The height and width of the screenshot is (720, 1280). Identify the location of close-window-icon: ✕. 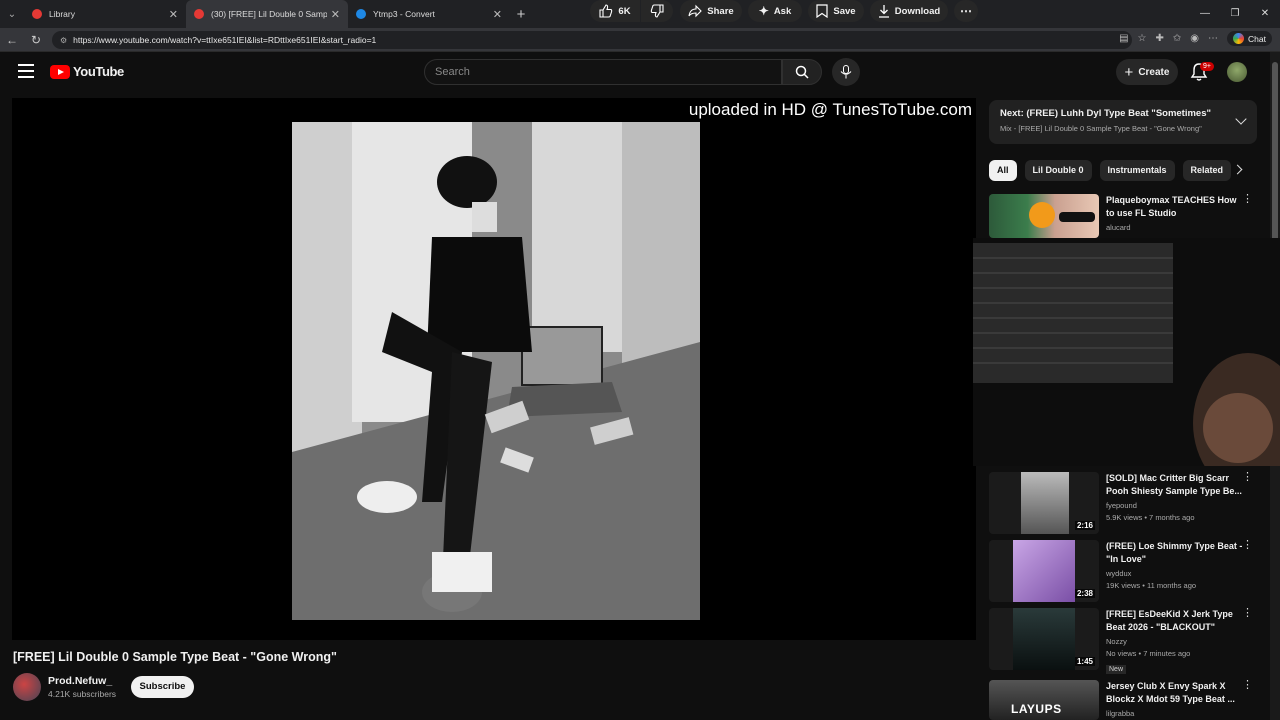
(1265, 14).